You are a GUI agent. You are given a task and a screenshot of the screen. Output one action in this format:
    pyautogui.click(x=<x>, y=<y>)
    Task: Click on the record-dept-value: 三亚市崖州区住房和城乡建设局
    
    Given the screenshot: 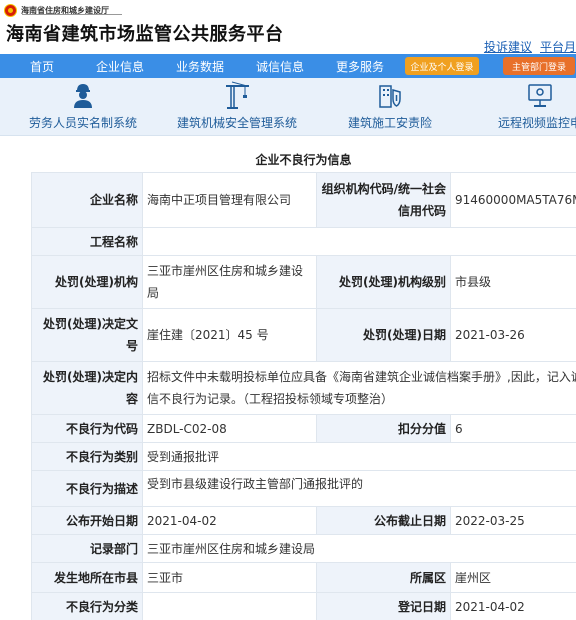 What is the action you would take?
    pyautogui.click(x=359, y=548)
    